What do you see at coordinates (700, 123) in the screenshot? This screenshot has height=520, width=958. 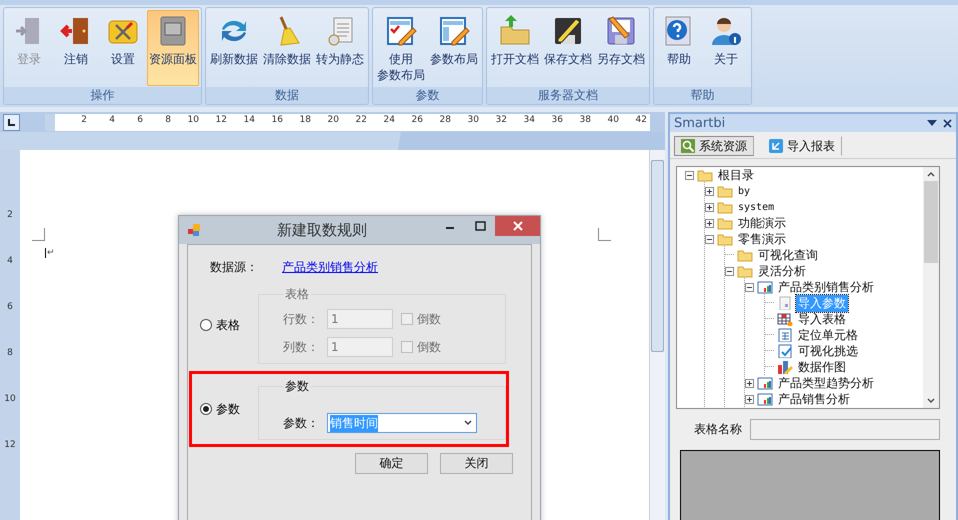 I see `panel-title: Smartbi` at bounding box center [700, 123].